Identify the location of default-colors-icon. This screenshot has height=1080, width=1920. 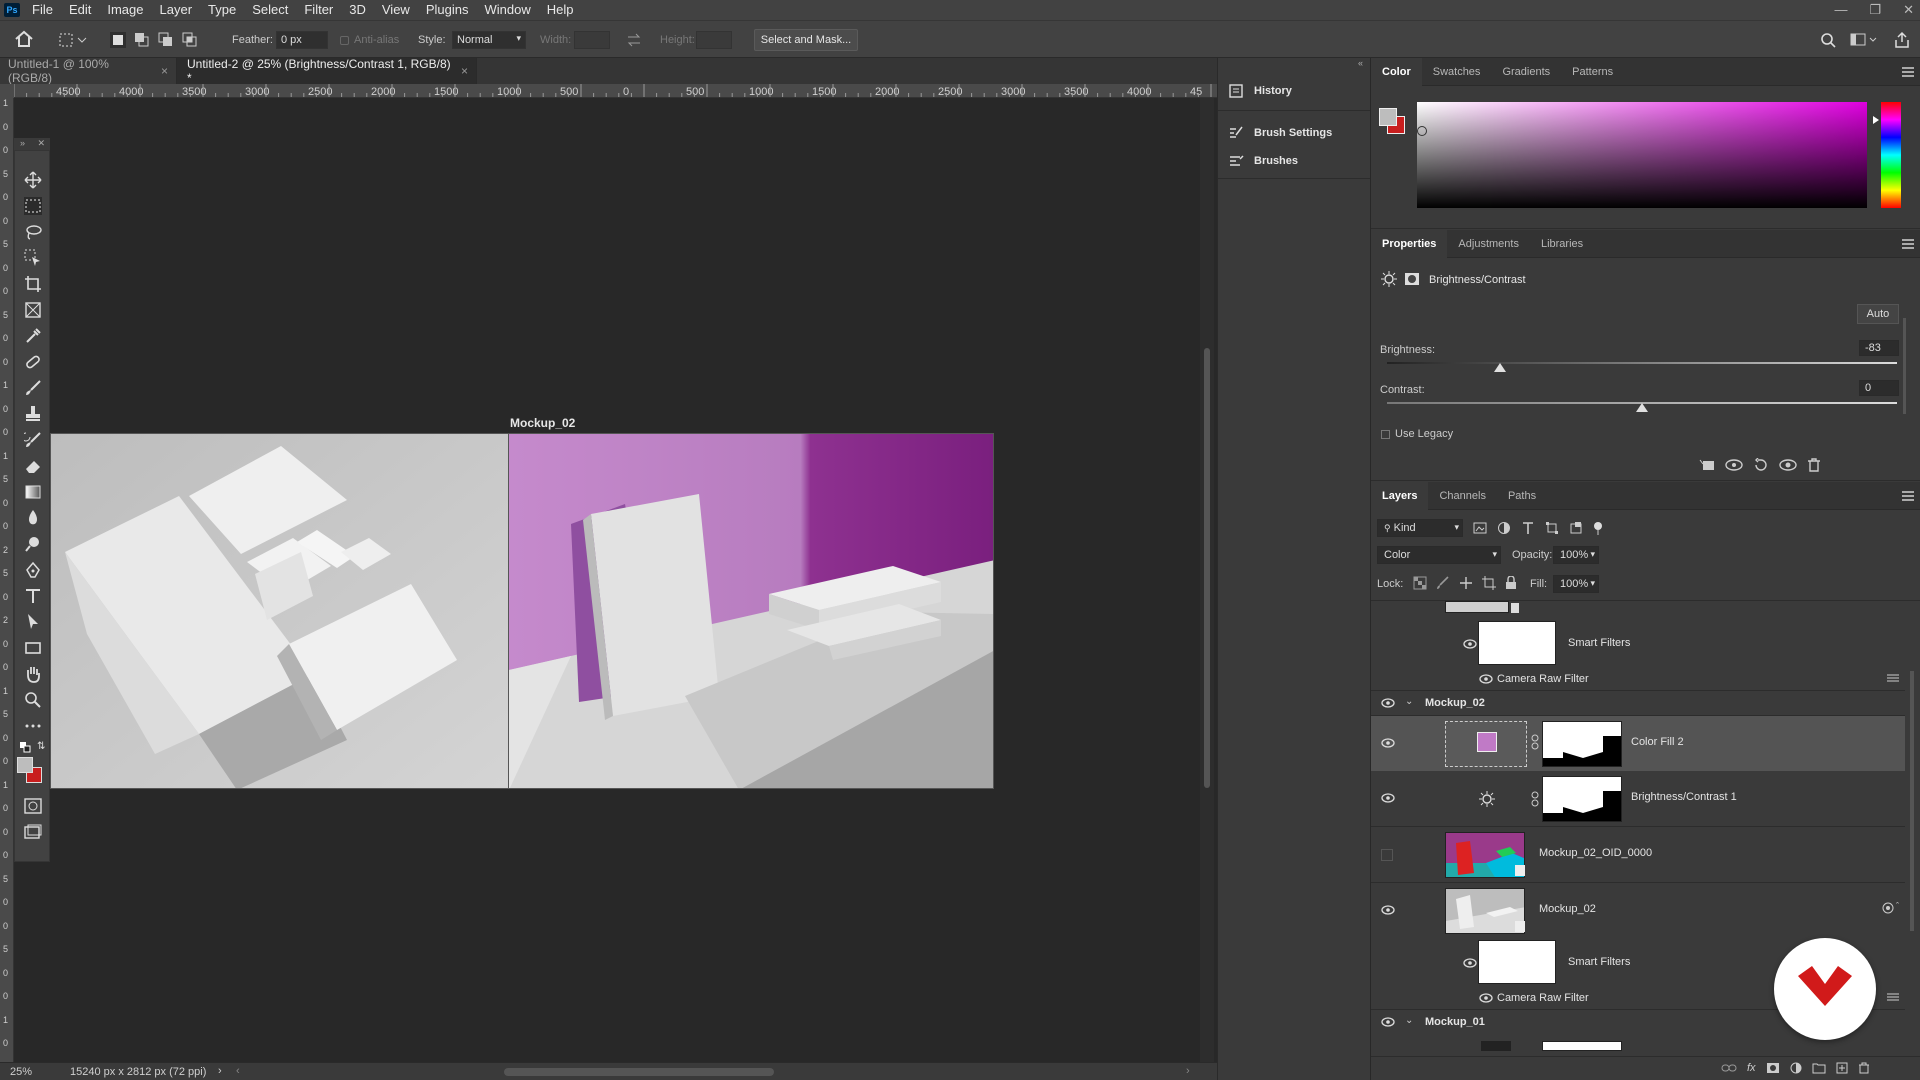
(25, 747).